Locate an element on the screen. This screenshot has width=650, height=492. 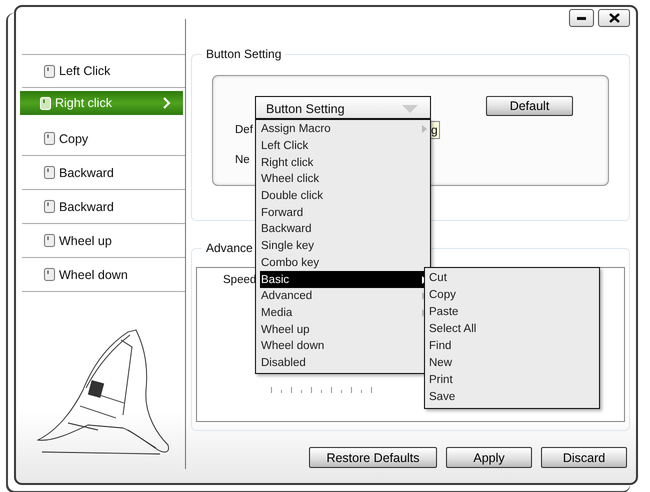
submenu-item: Print is located at coordinates (512, 379).